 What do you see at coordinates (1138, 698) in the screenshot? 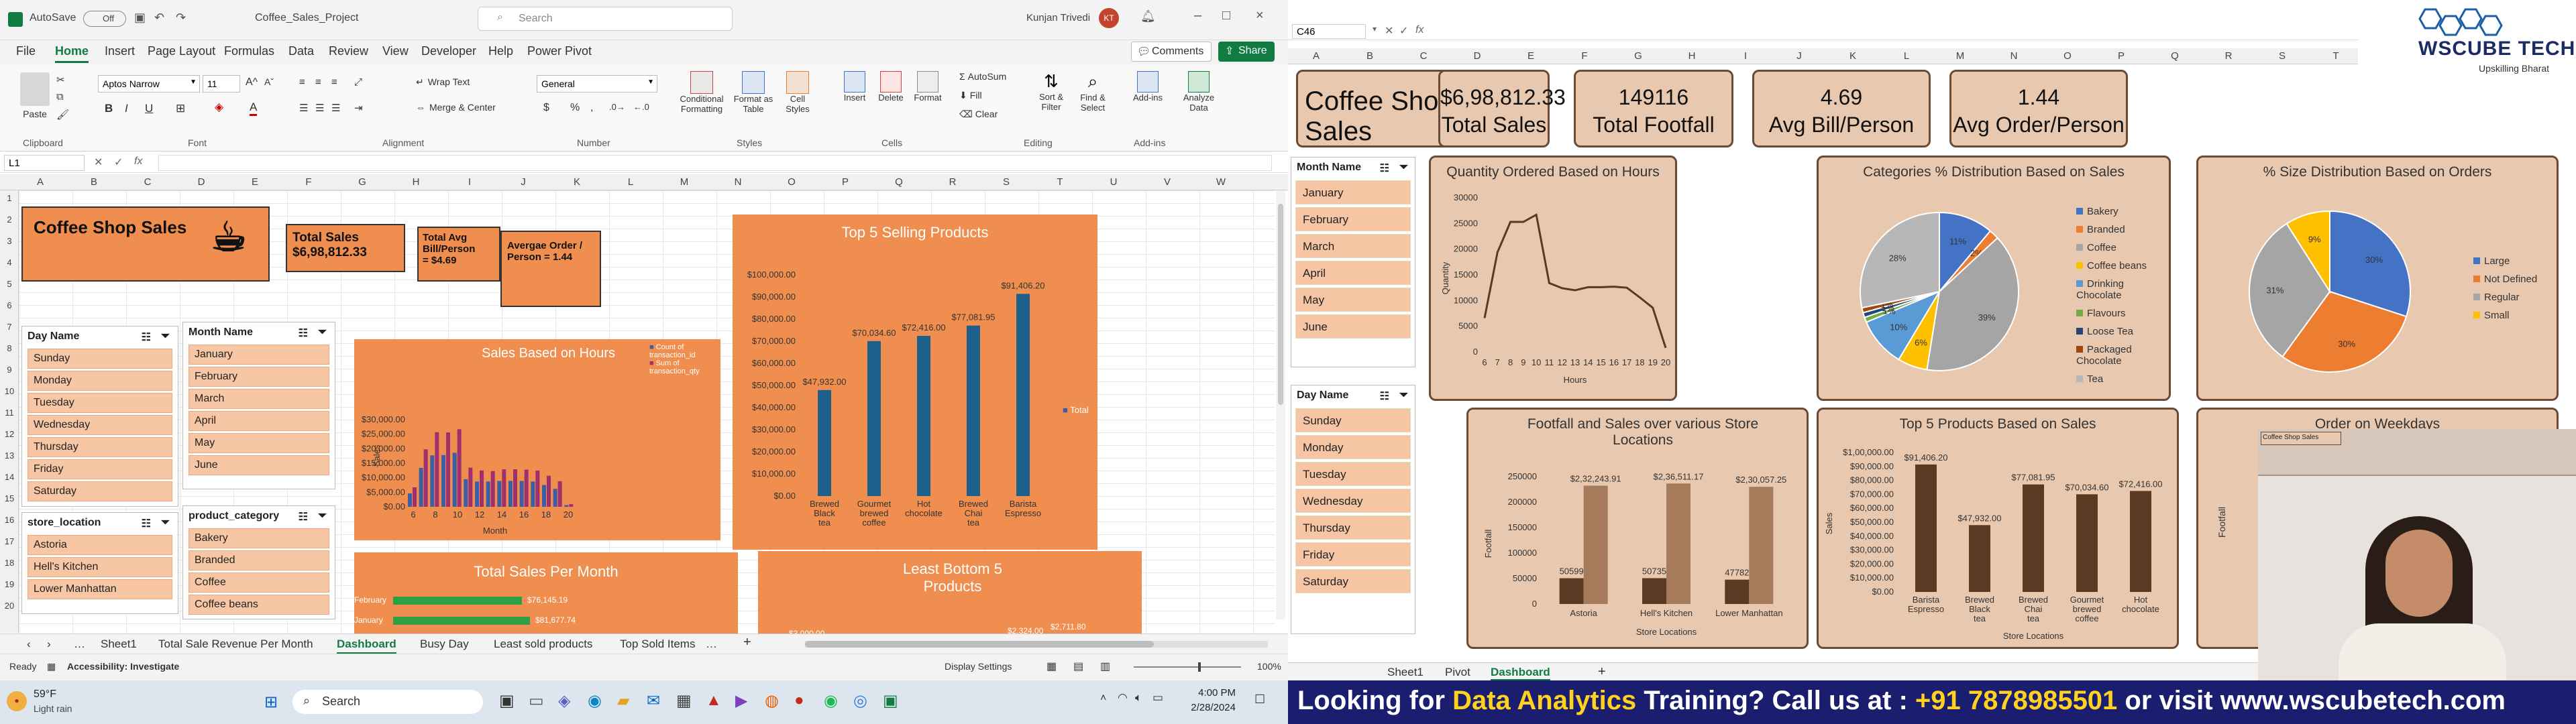
I see `volume-icon: 🔈︎` at bounding box center [1138, 698].